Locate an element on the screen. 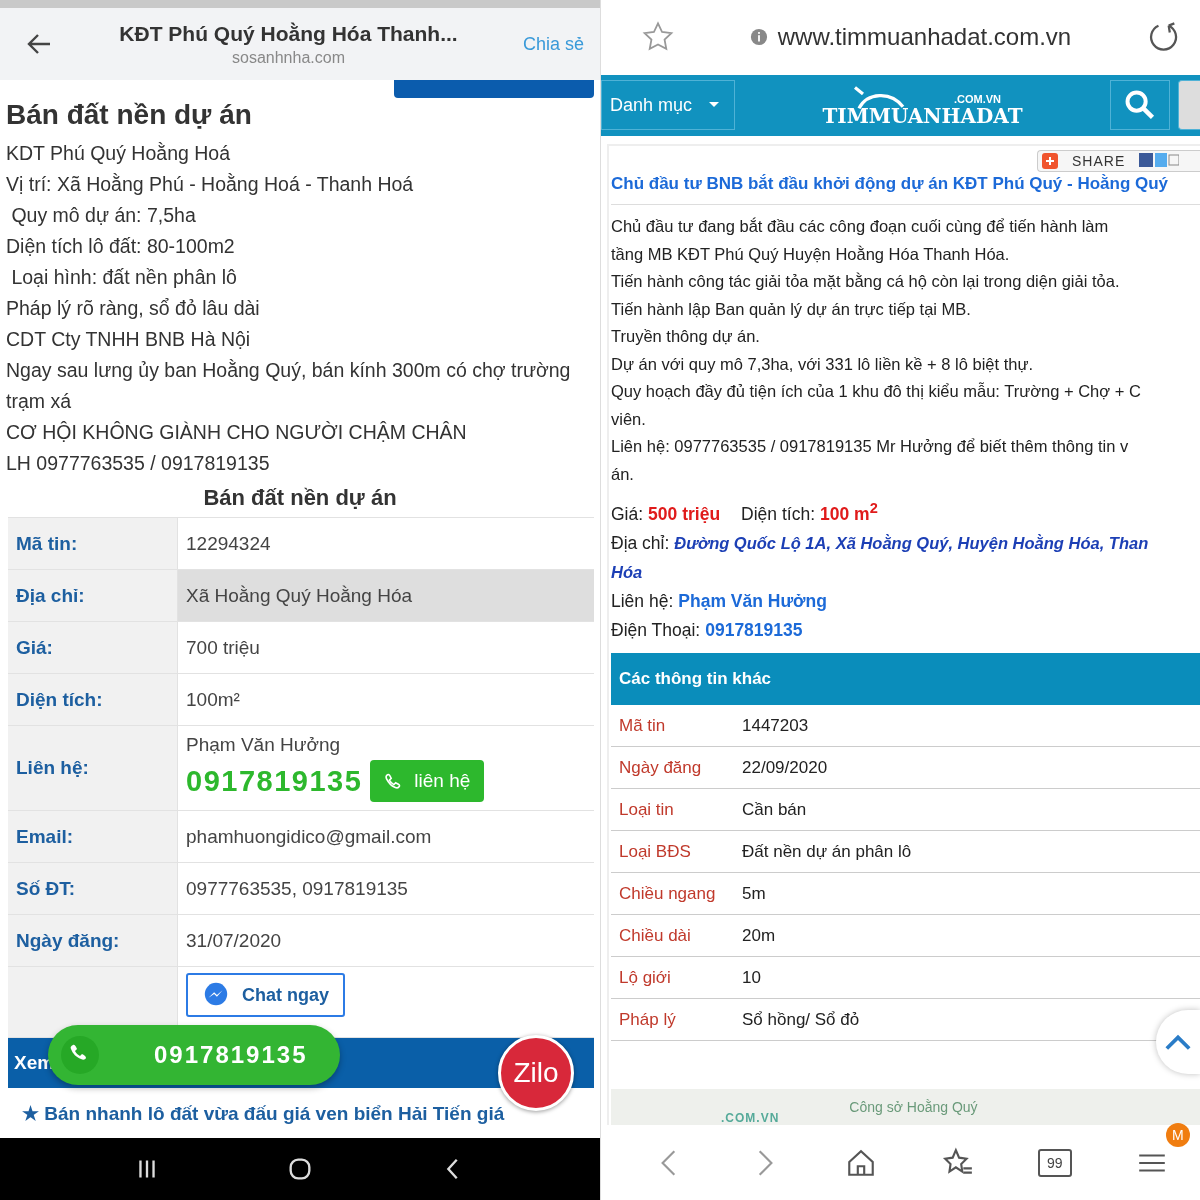 This screenshot has width=1200, height=1200. info-icon is located at coordinates (758, 37).